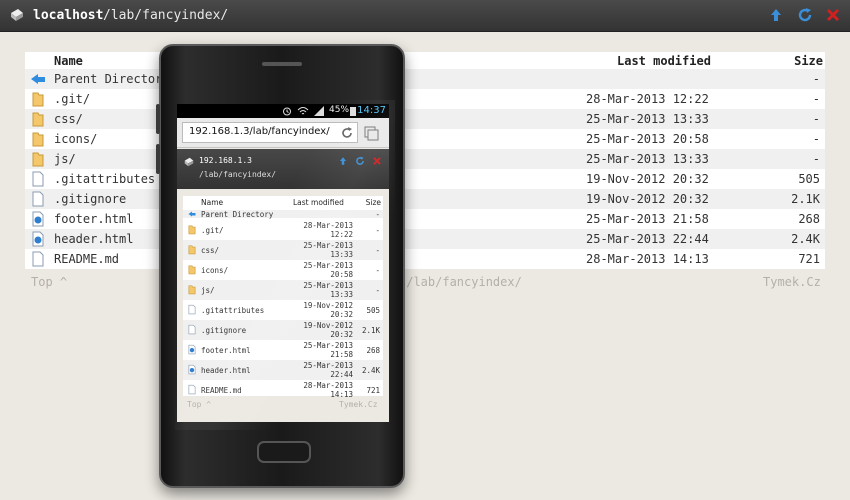 This screenshot has width=850, height=500. What do you see at coordinates (805, 199) in the screenshot?
I see `row-size: 2.1K` at bounding box center [805, 199].